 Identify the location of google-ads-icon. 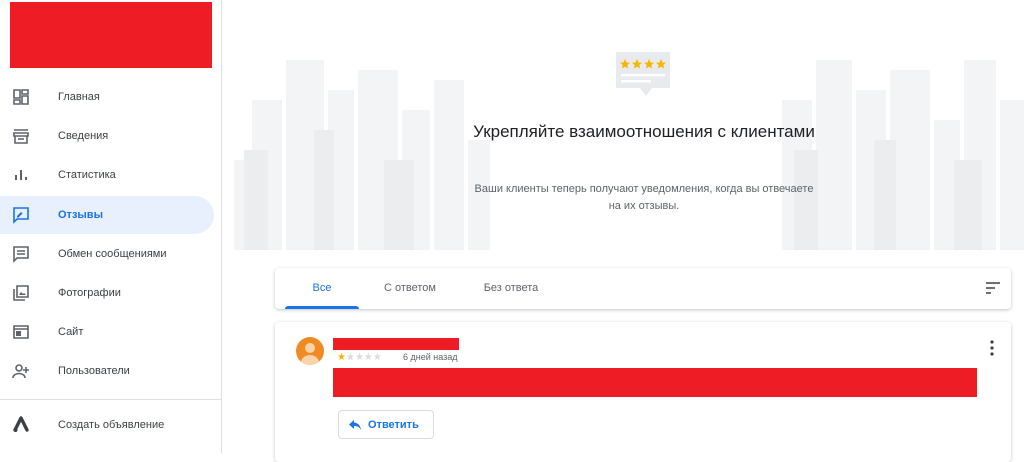
(21, 424).